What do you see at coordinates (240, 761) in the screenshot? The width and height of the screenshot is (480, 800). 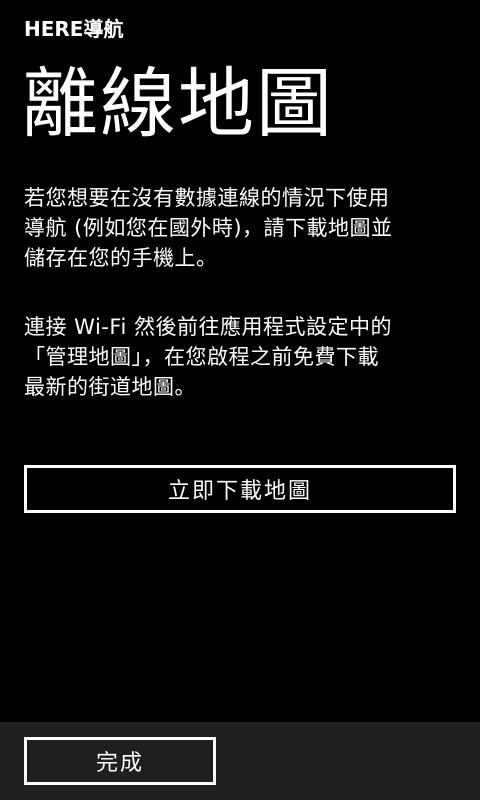 I see `app-bar: 完成` at bounding box center [240, 761].